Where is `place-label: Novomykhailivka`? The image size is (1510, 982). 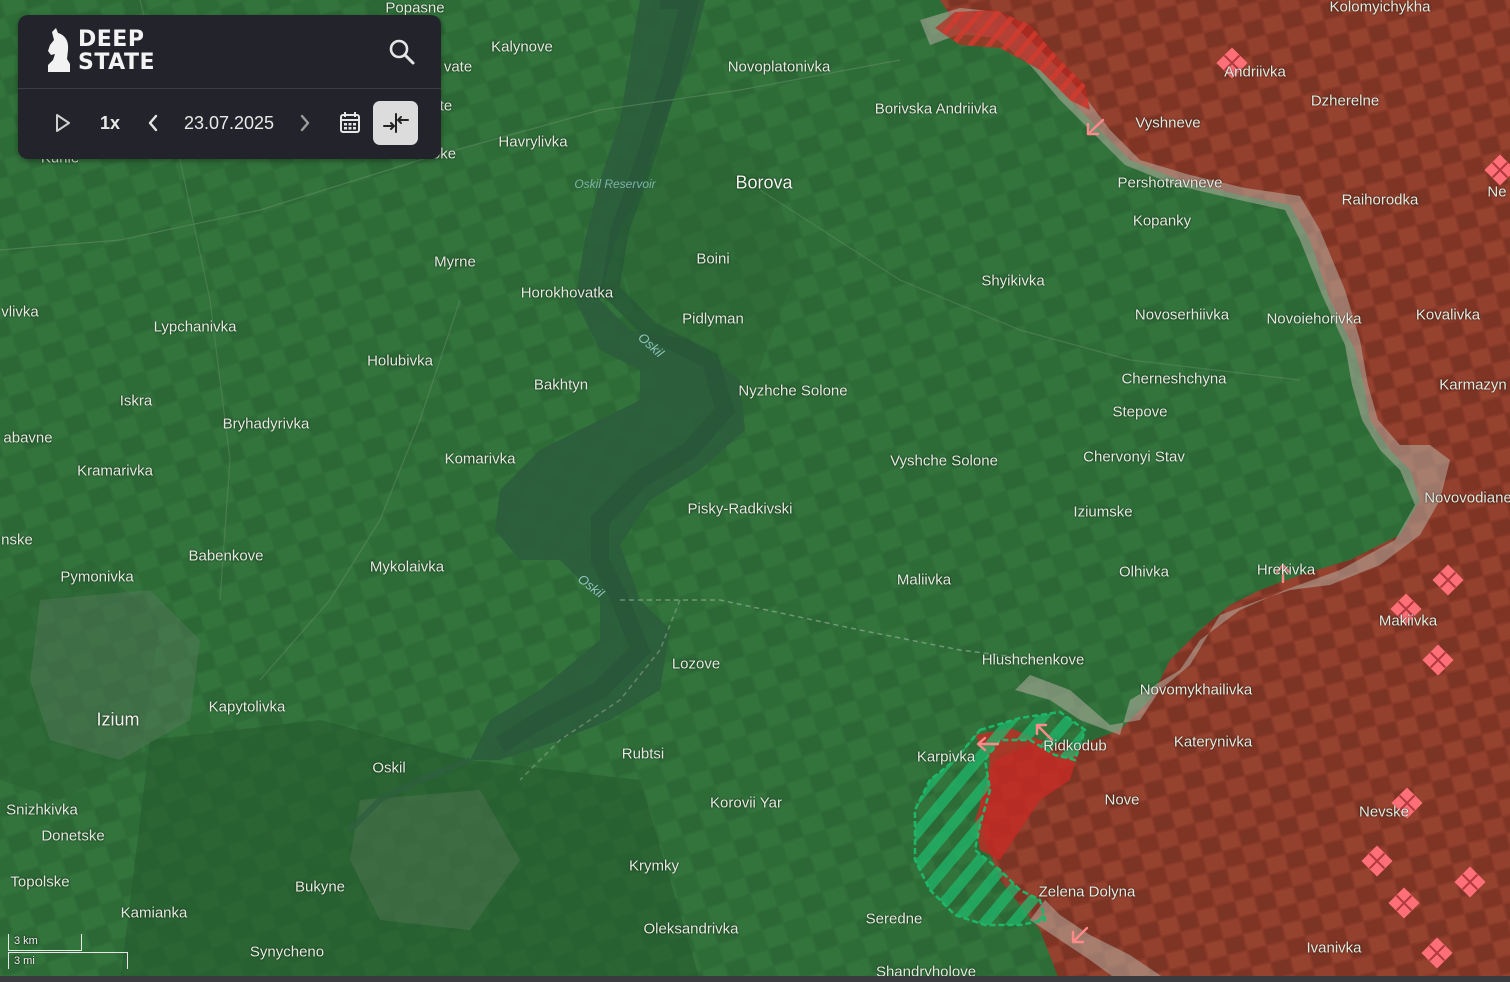
place-label: Novomykhailivka is located at coordinates (1196, 690).